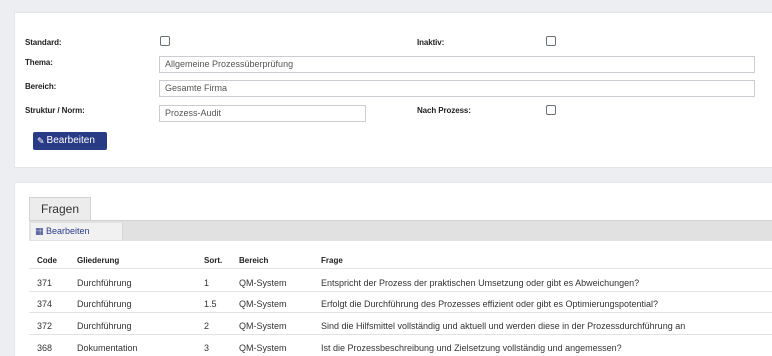 This screenshot has width=772, height=356. Describe the element at coordinates (400, 268) in the screenshot. I see `header-divider` at that location.